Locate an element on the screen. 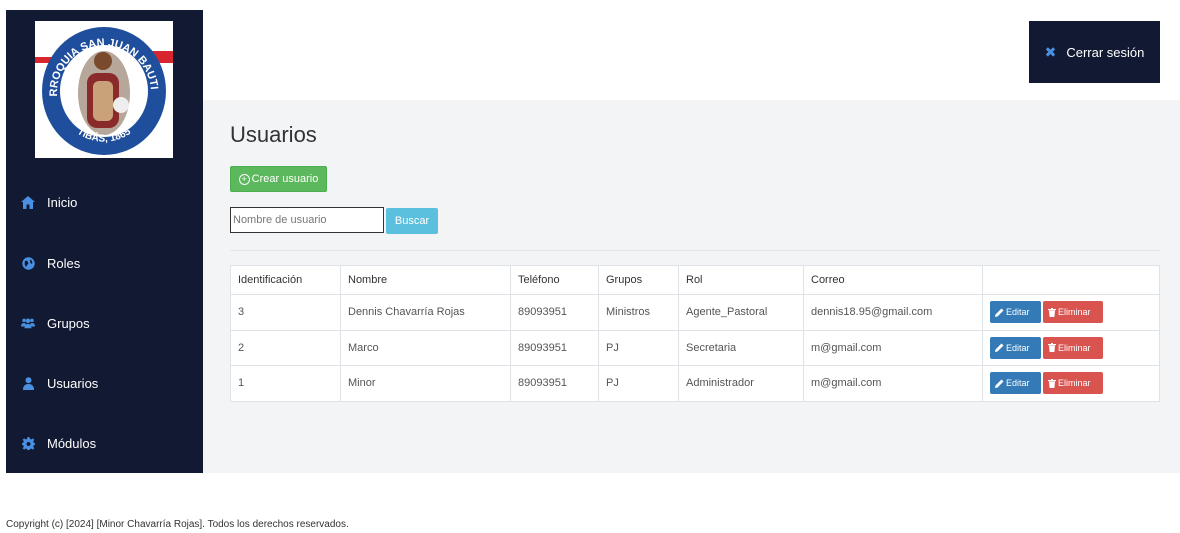 The height and width of the screenshot is (533, 1180). cell-role: Secretaria is located at coordinates (741, 347).